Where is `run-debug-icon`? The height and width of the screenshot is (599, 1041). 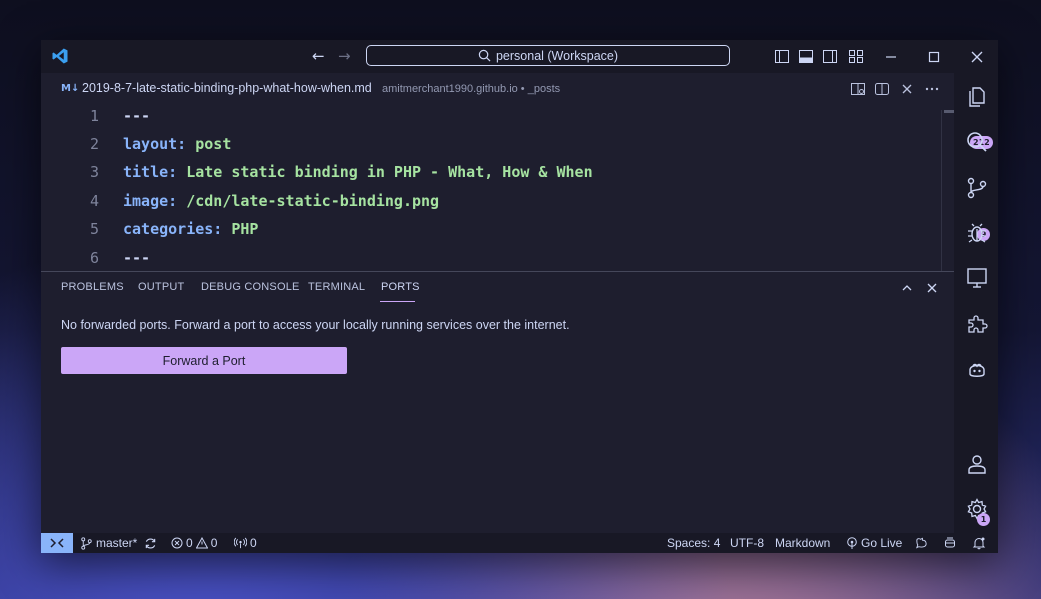
run-debug-icon is located at coordinates (977, 233).